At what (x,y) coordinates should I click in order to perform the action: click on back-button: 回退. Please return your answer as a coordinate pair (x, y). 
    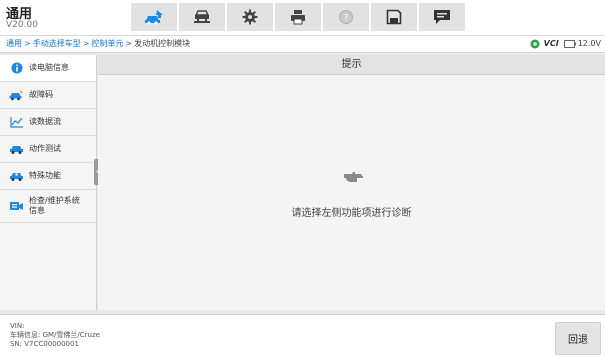
    Looking at the image, I should click on (578, 338).